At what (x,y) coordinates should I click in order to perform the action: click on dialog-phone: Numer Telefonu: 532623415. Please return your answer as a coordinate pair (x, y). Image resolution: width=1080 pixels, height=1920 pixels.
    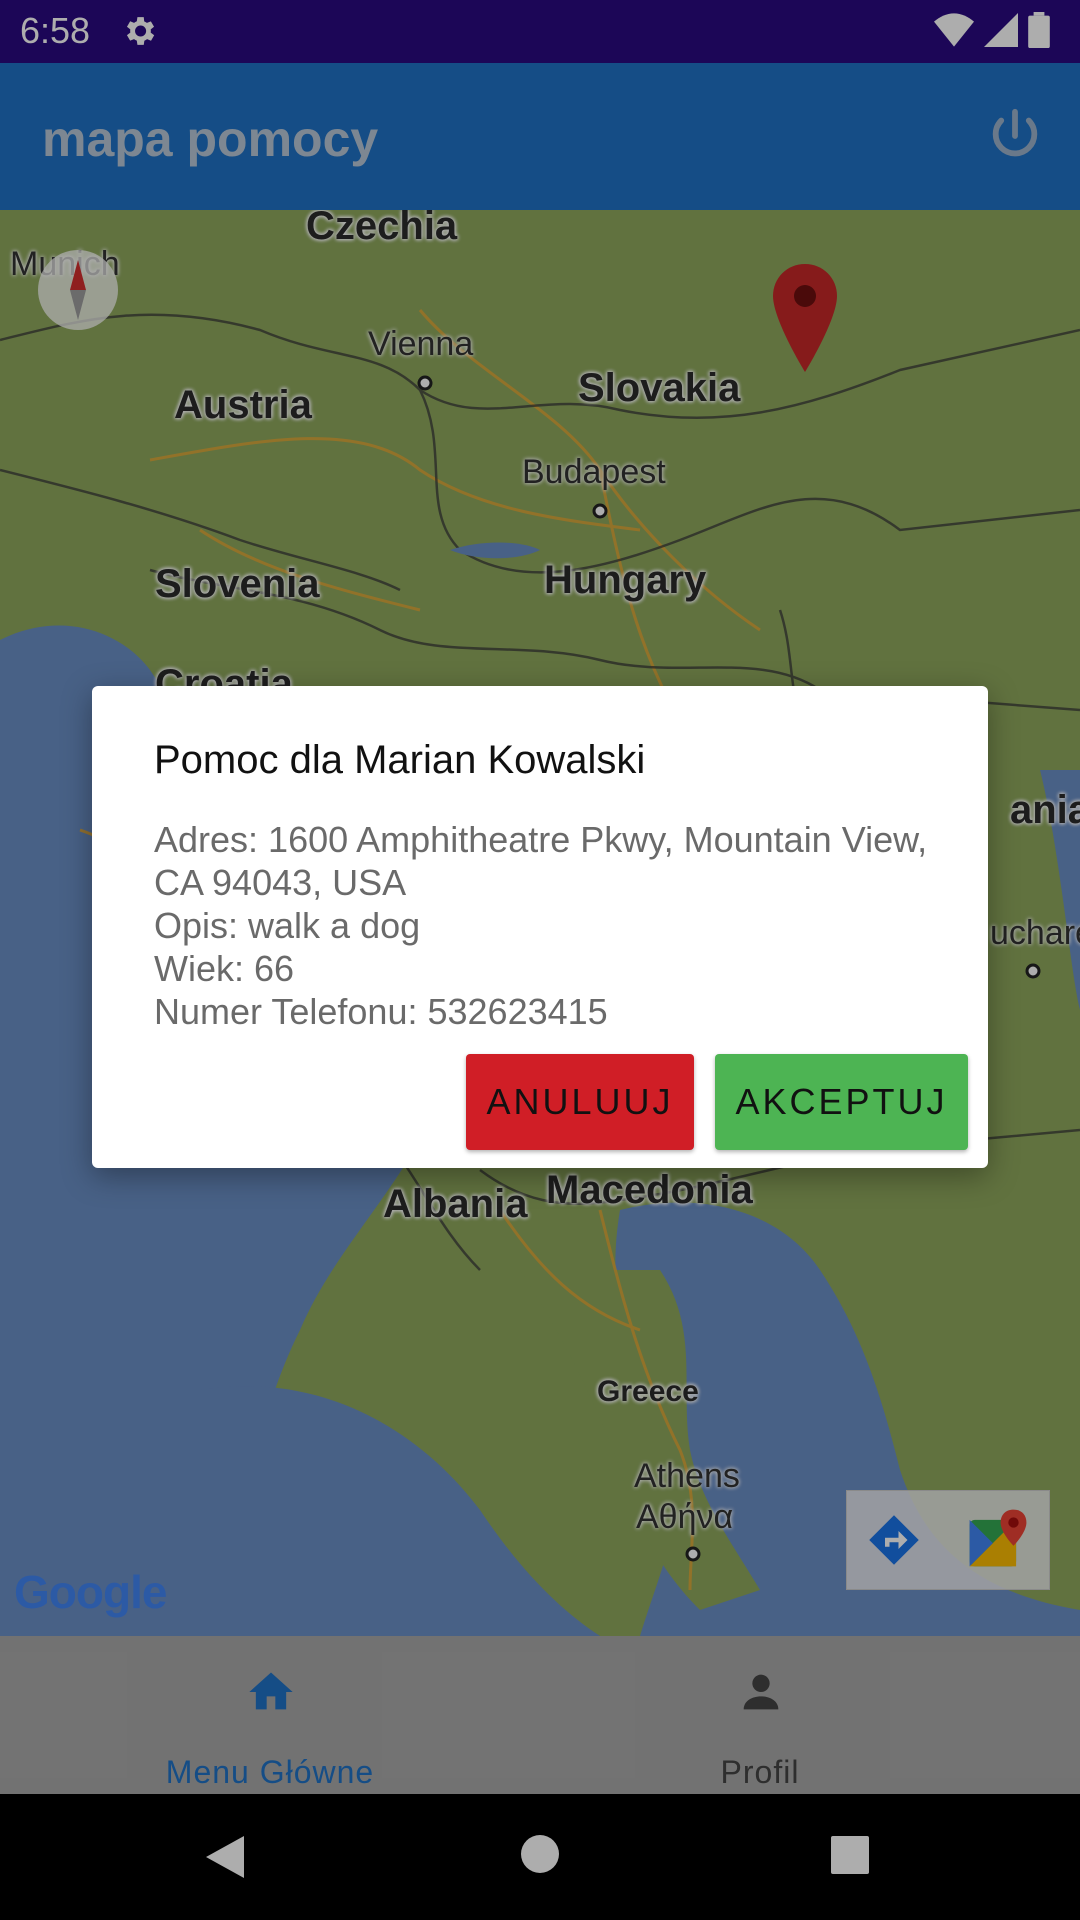
    Looking at the image, I should click on (381, 1011).